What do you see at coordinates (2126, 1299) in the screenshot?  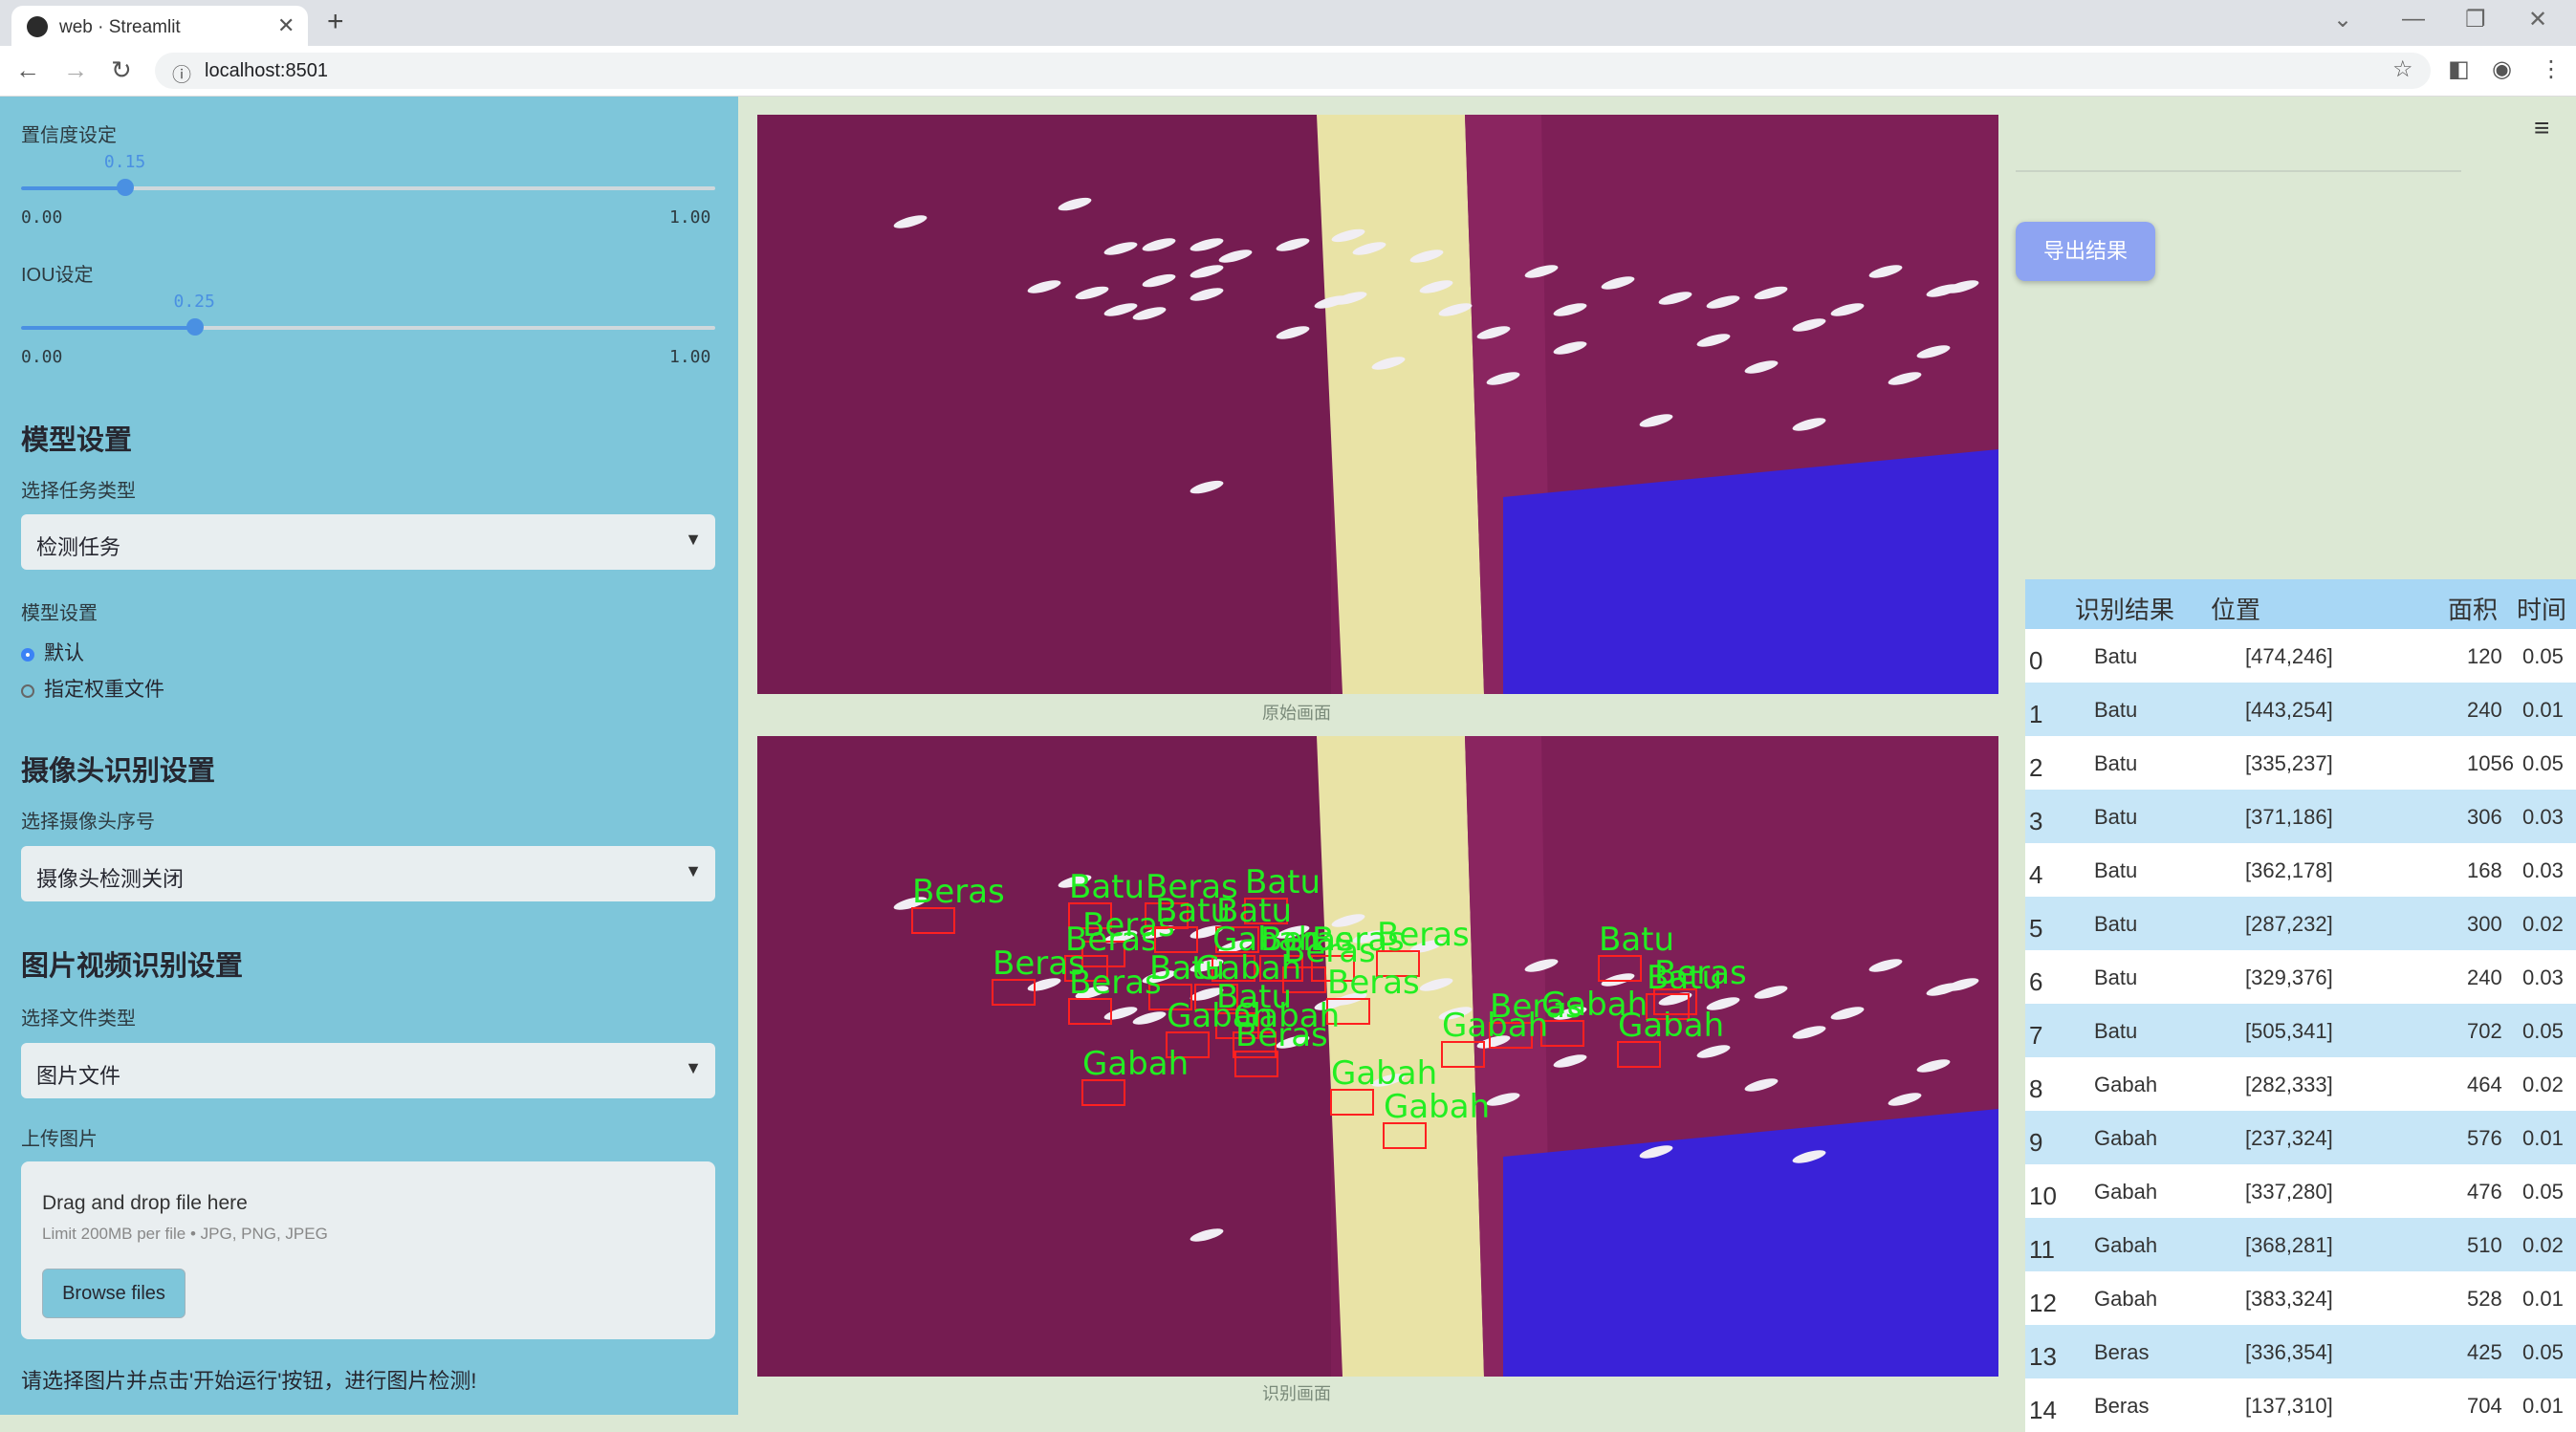 I see `row-class: Gabah` at bounding box center [2126, 1299].